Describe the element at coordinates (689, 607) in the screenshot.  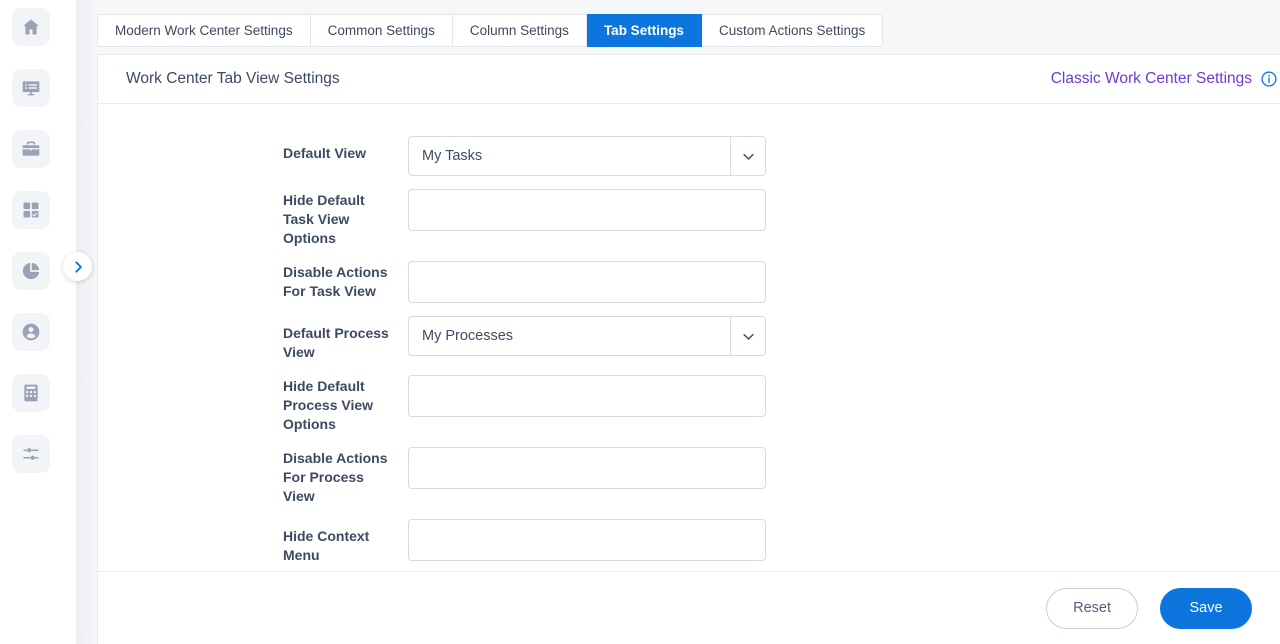
I see `card-footer: Reset Save` at that location.